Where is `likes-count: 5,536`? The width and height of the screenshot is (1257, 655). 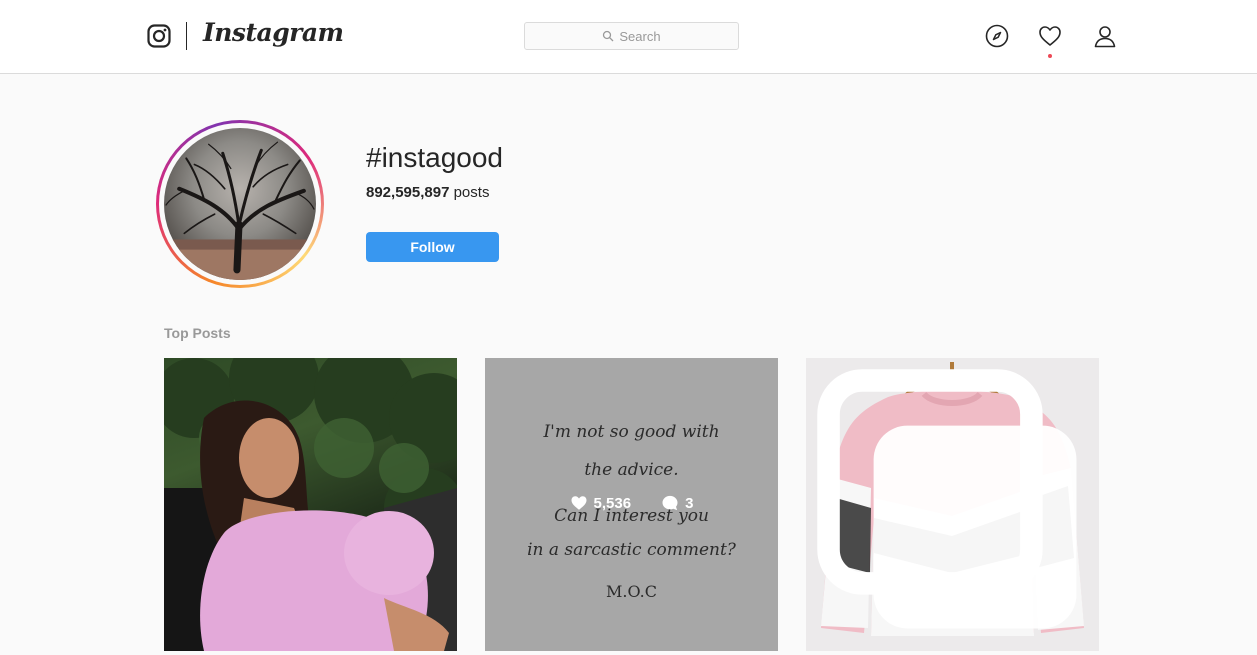
likes-count: 5,536 is located at coordinates (612, 503).